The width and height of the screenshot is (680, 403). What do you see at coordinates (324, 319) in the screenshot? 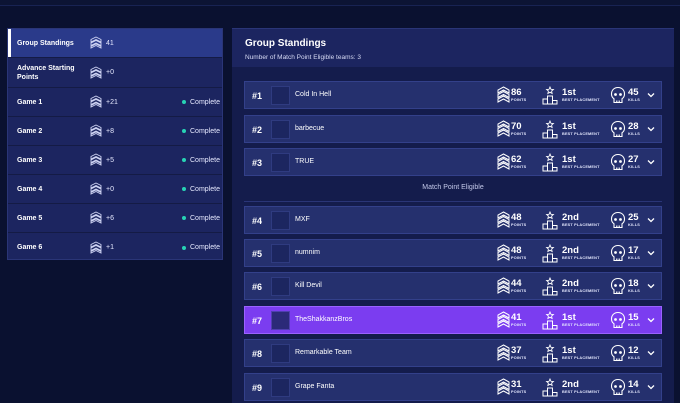
I see `team-name: TheShakkanzBros` at bounding box center [324, 319].